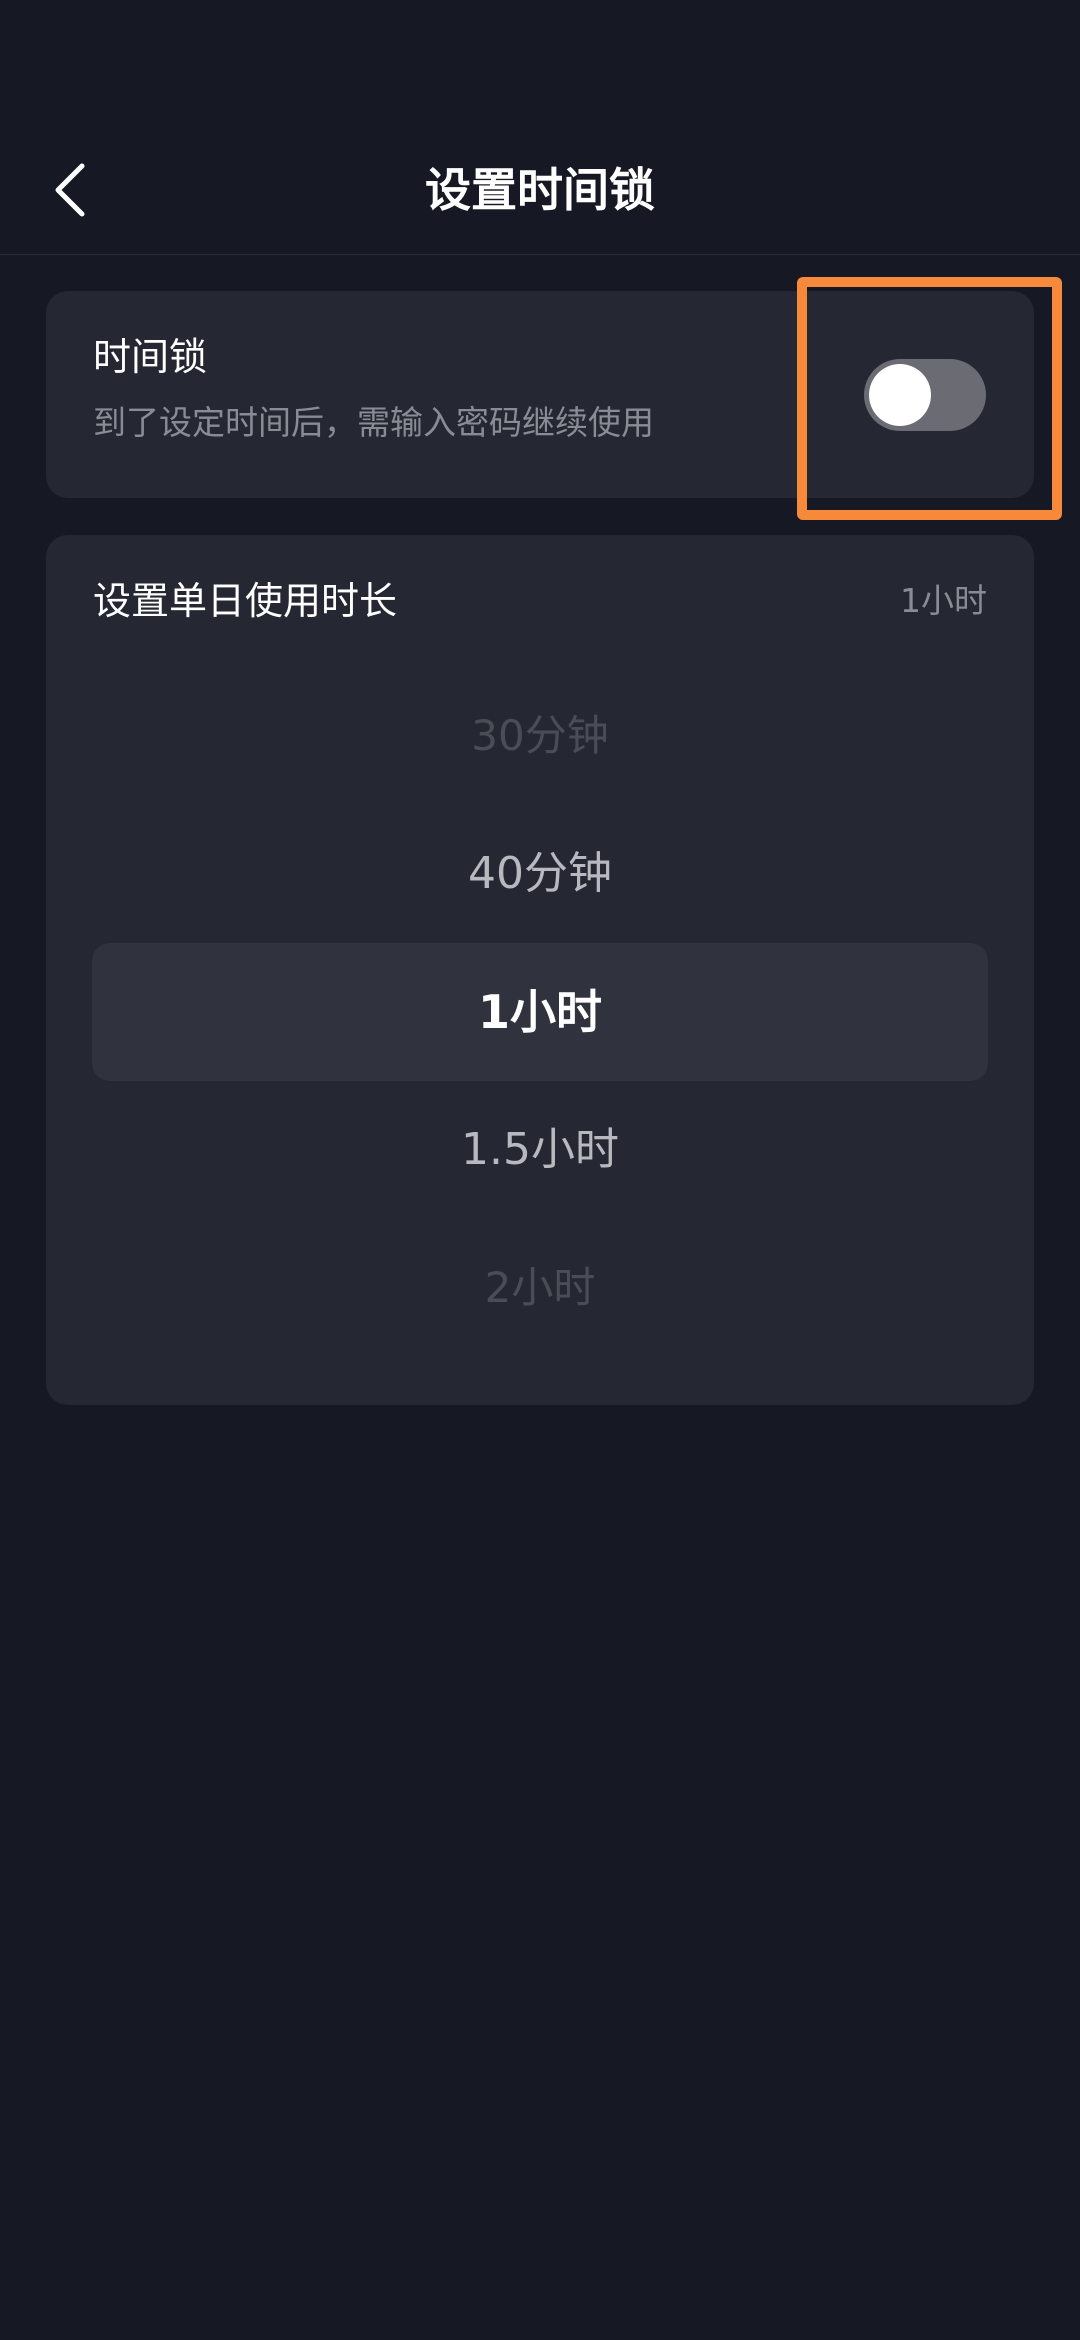 This screenshot has height=2340, width=1080. What do you see at coordinates (150, 357) in the screenshot?
I see `time-lock-title: 时间锁` at bounding box center [150, 357].